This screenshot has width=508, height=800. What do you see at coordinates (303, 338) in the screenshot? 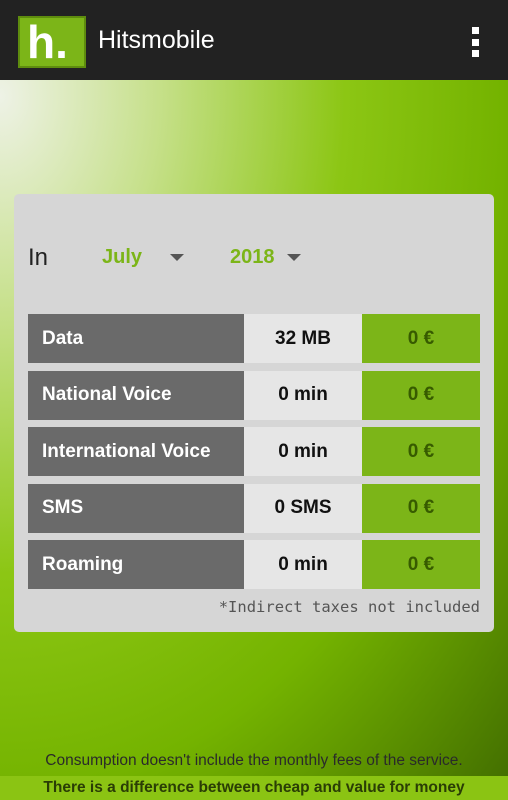
I see `usage-amount: 32 MB` at bounding box center [303, 338].